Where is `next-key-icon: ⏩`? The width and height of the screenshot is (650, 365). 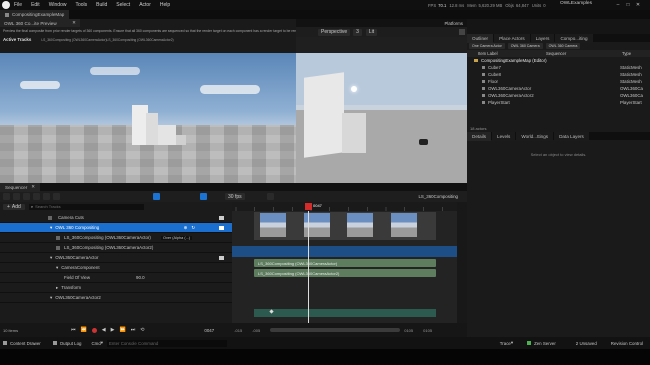
next-key-icon: ⏩ is located at coordinates (122, 330).